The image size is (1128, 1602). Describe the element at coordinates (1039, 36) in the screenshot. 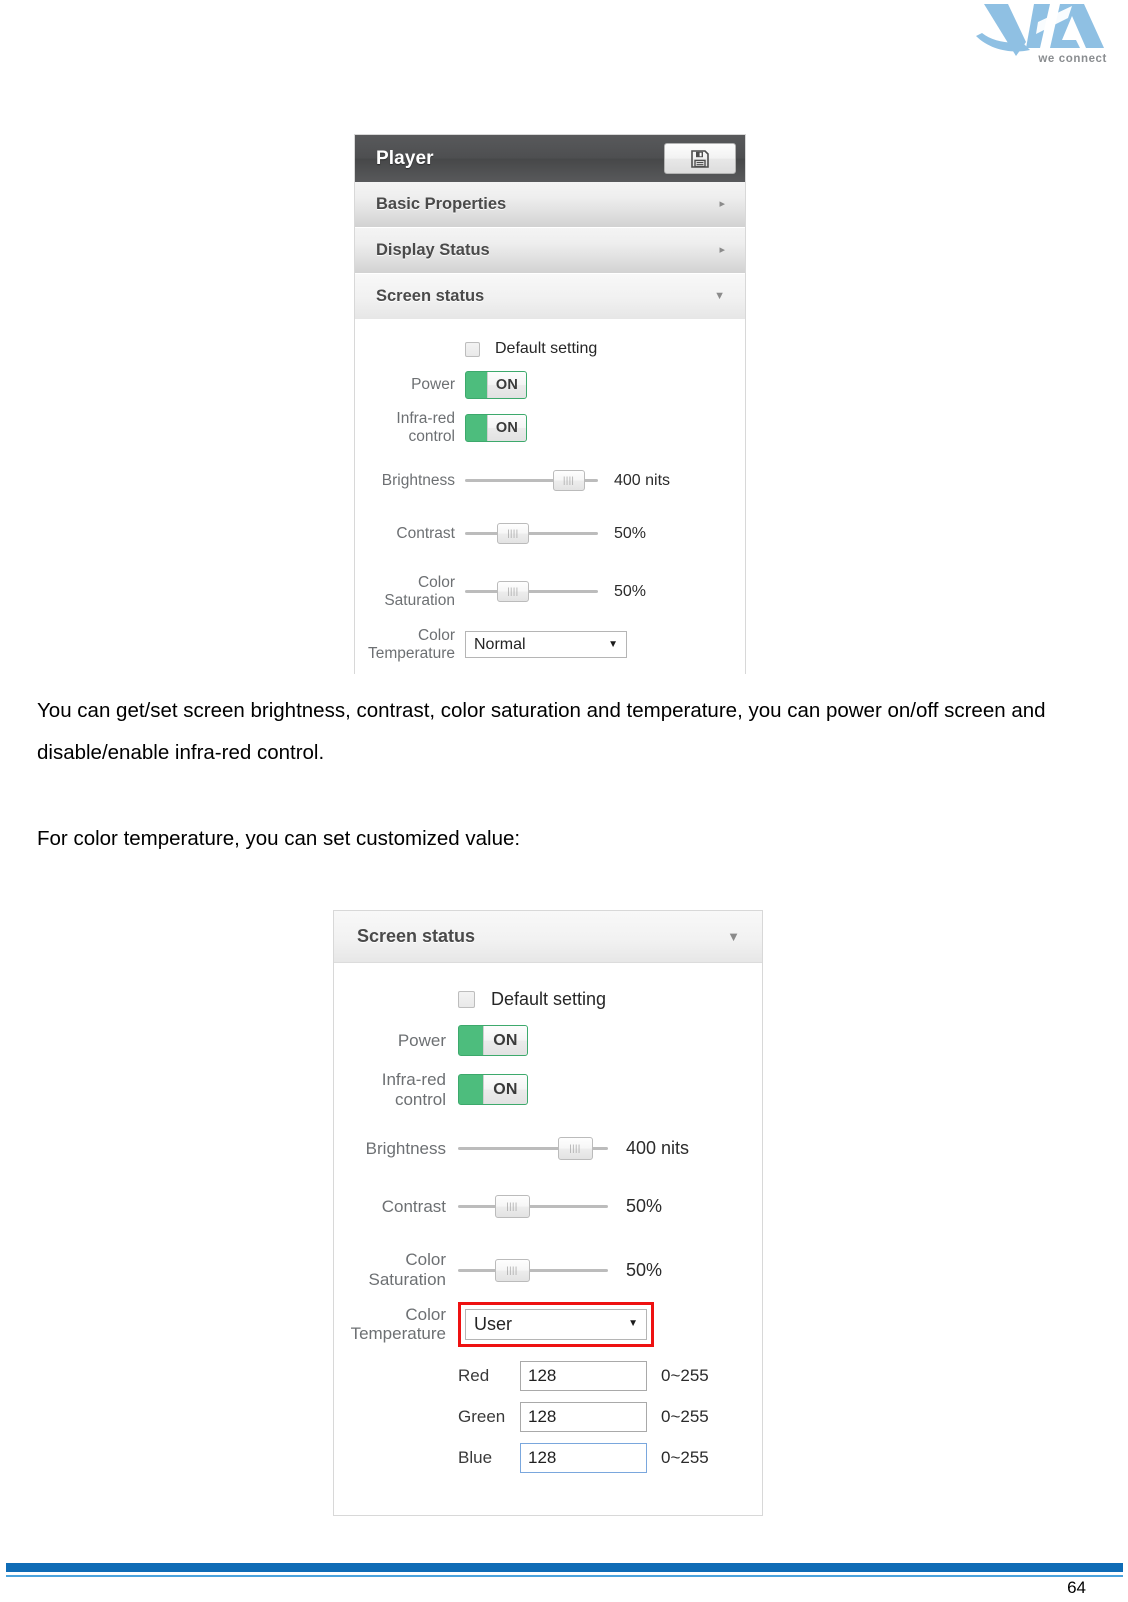

I see `via-logo: we connect` at that location.